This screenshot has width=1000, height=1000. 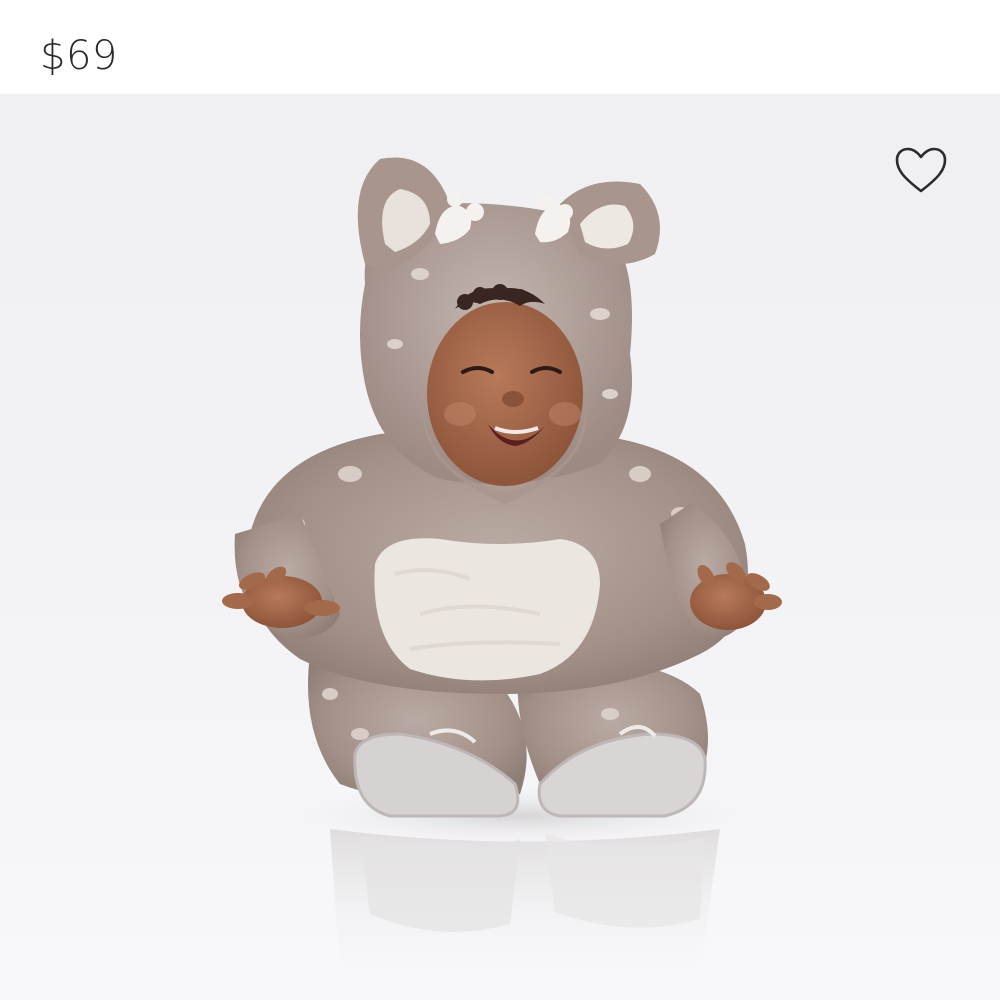 I want to click on right-hand, so click(x=736, y=596).